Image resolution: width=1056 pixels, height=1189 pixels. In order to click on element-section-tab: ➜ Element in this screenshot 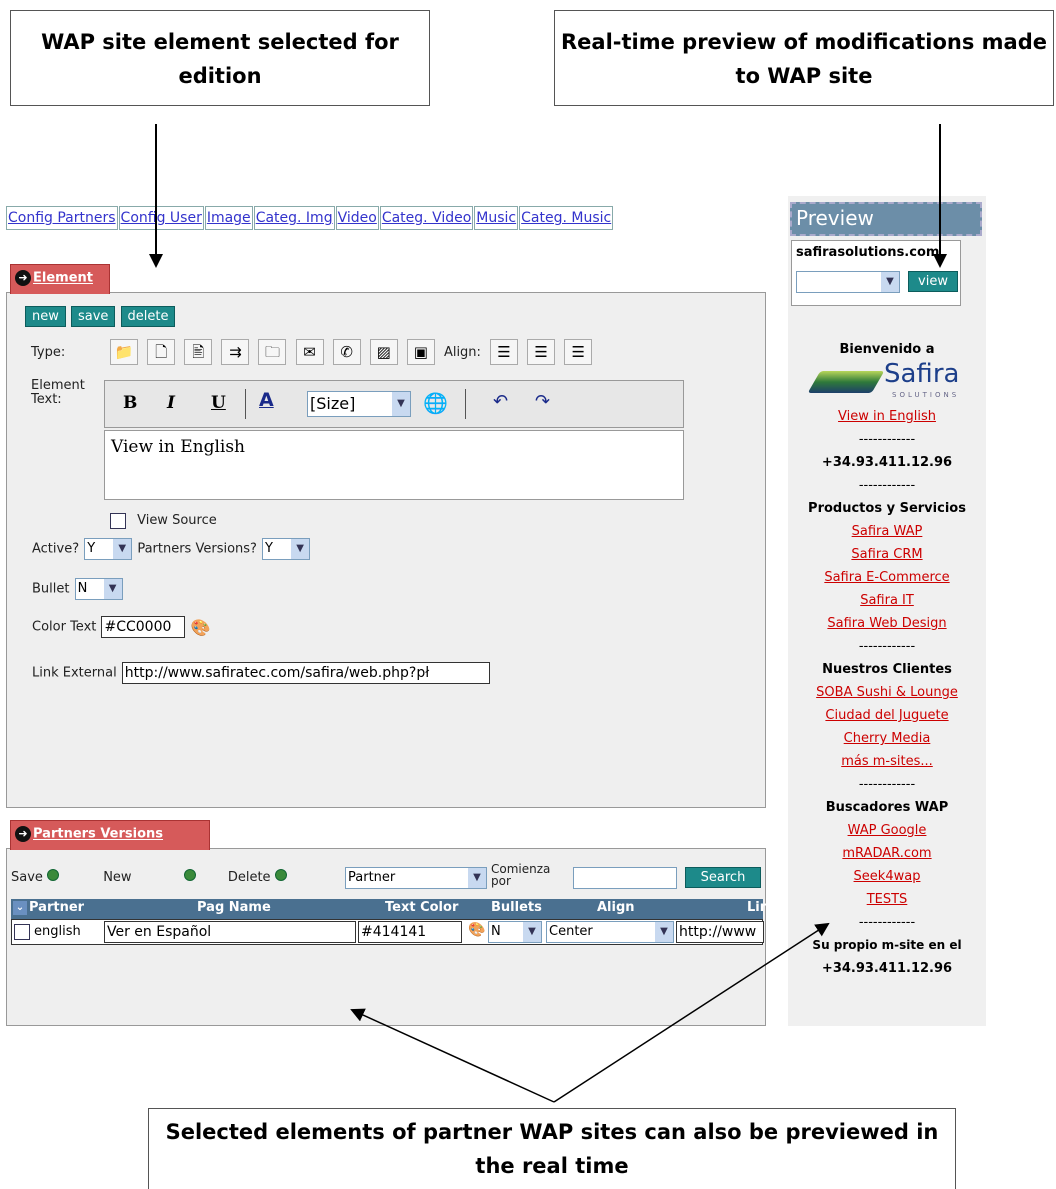, I will do `click(60, 279)`.